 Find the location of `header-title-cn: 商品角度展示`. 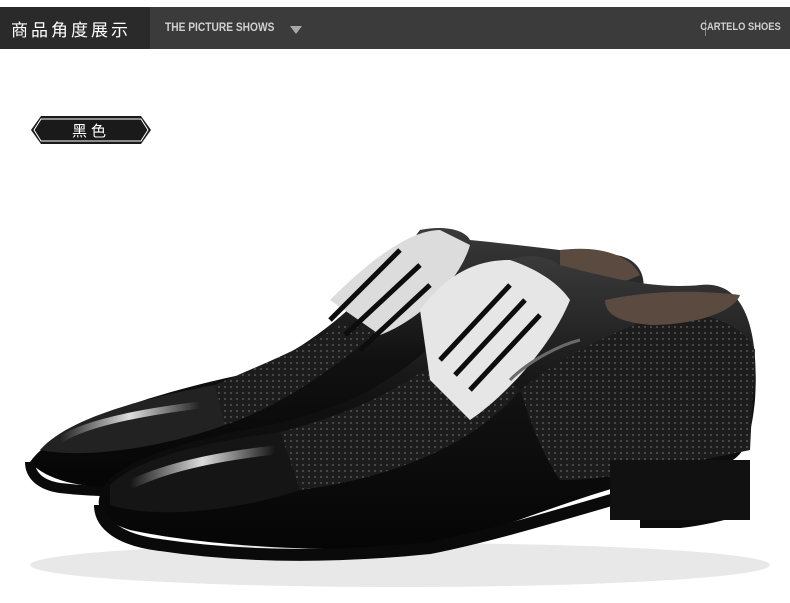

header-title-cn: 商品角度展示 is located at coordinates (71, 31).